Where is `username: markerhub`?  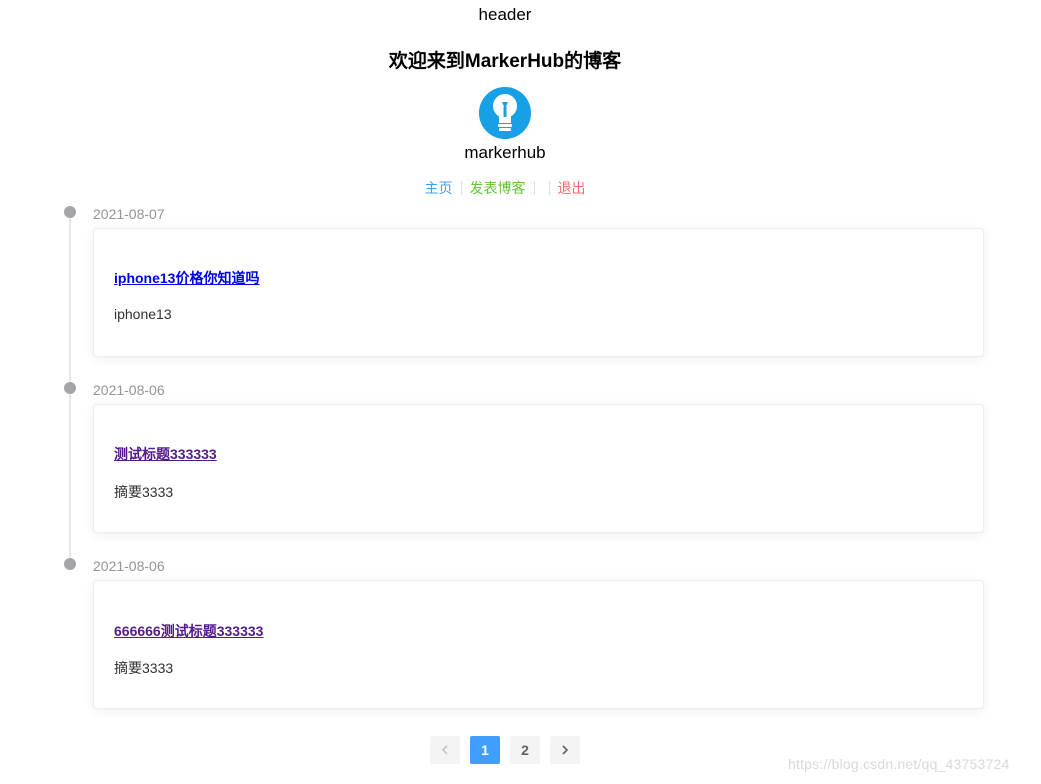
username: markerhub is located at coordinates (505, 152).